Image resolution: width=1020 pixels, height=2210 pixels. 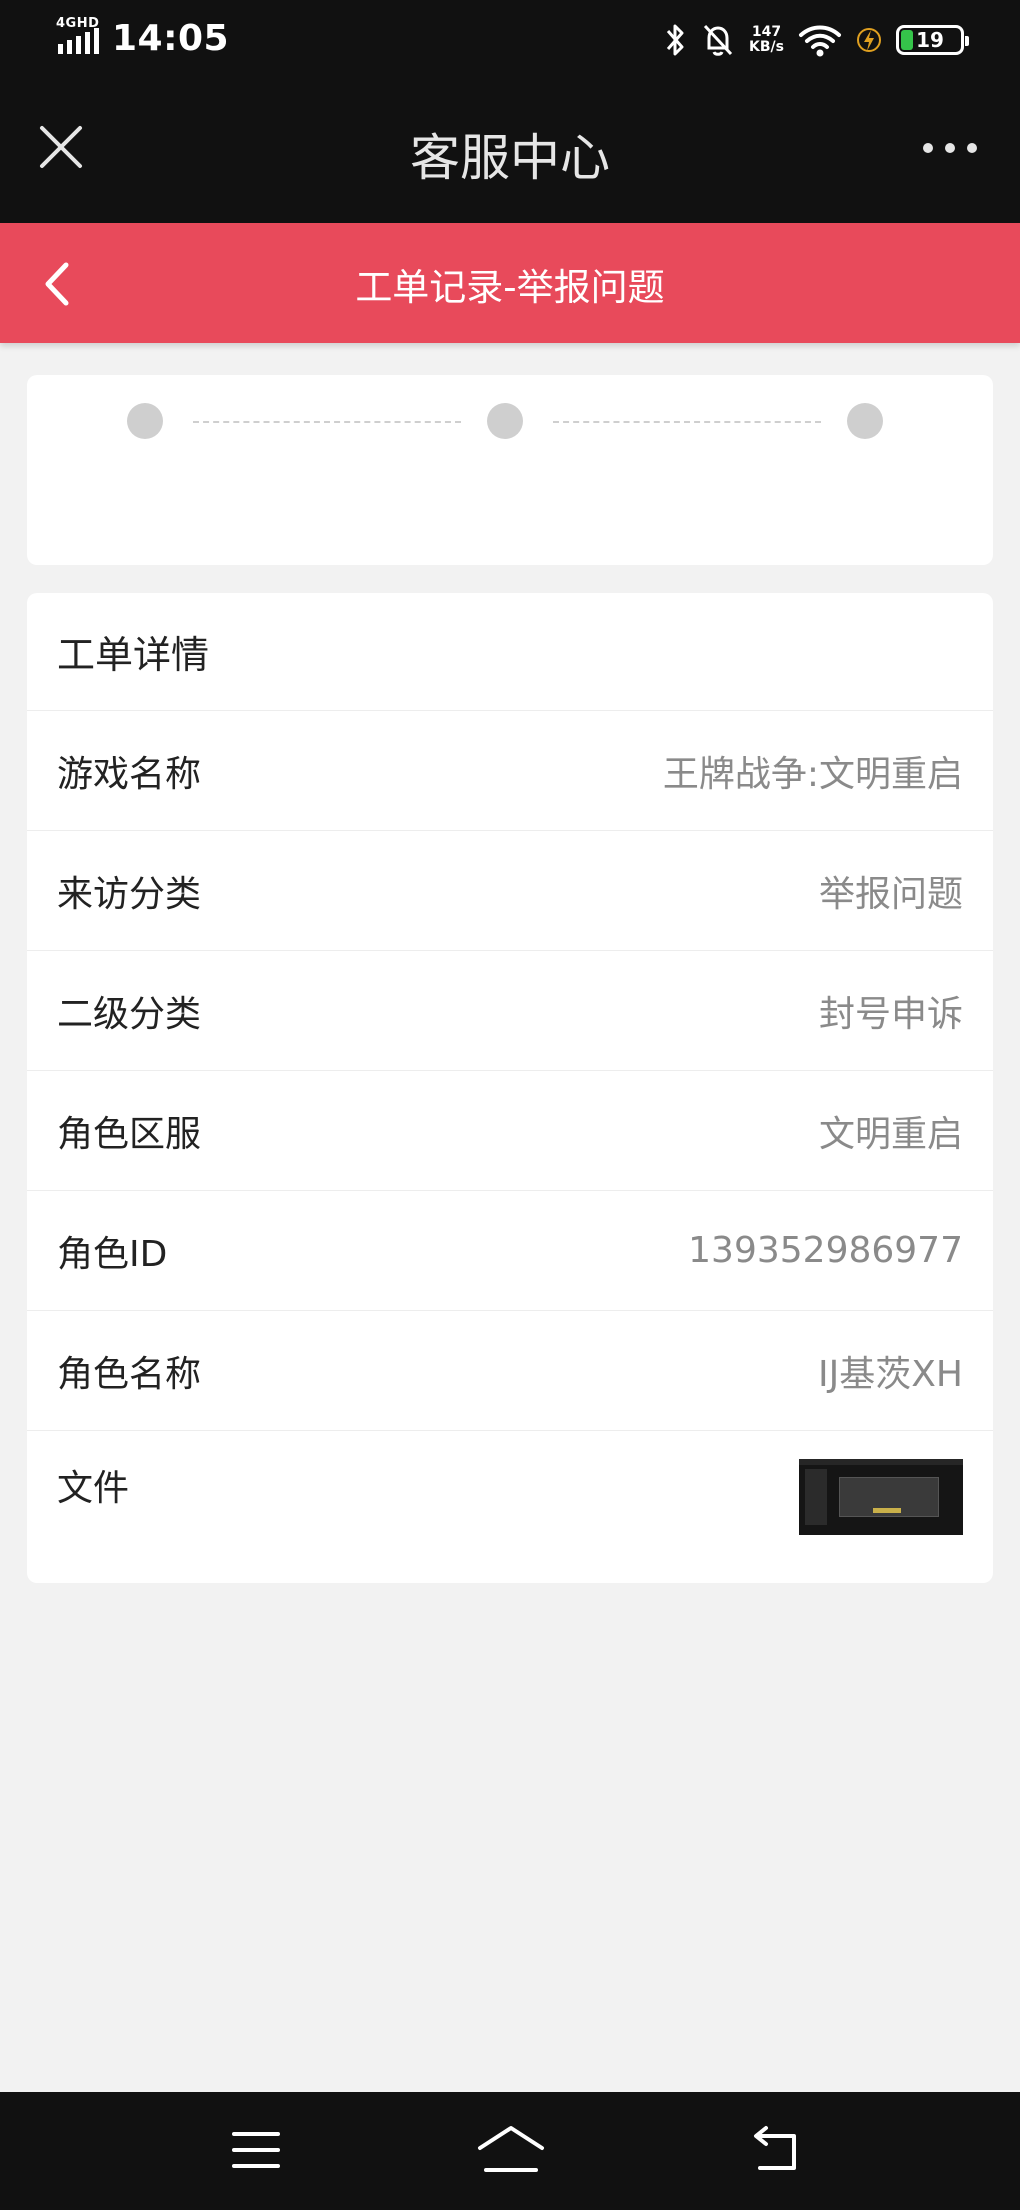 What do you see at coordinates (825, 1250) in the screenshot?
I see `row-value: 139352986977` at bounding box center [825, 1250].